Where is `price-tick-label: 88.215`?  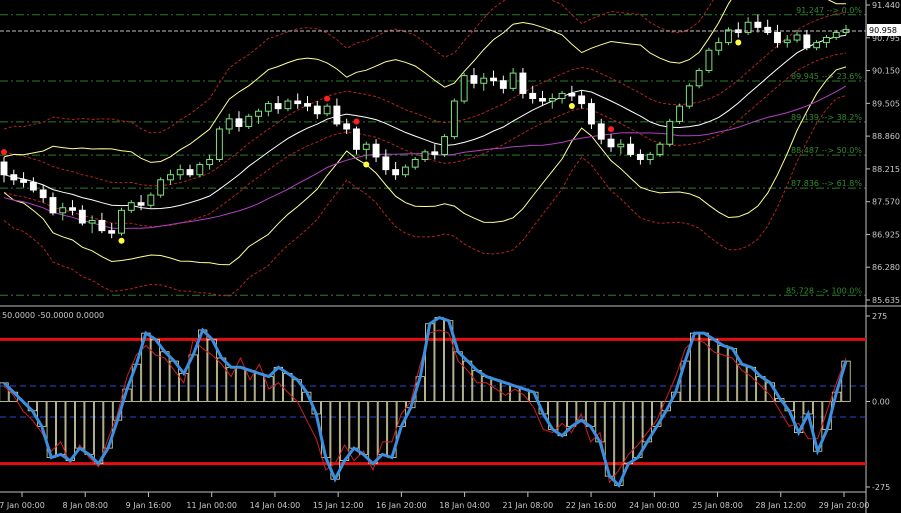 price-tick-label: 88.215 is located at coordinates (886, 169).